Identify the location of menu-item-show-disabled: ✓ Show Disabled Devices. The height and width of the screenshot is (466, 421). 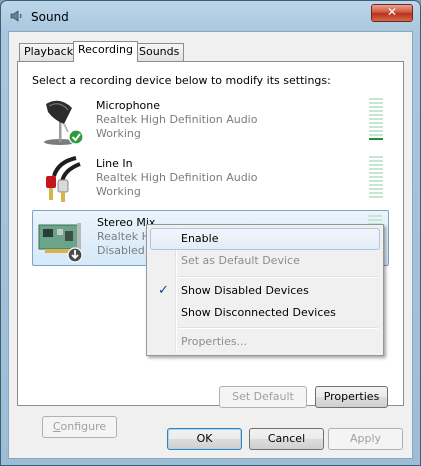
(265, 291).